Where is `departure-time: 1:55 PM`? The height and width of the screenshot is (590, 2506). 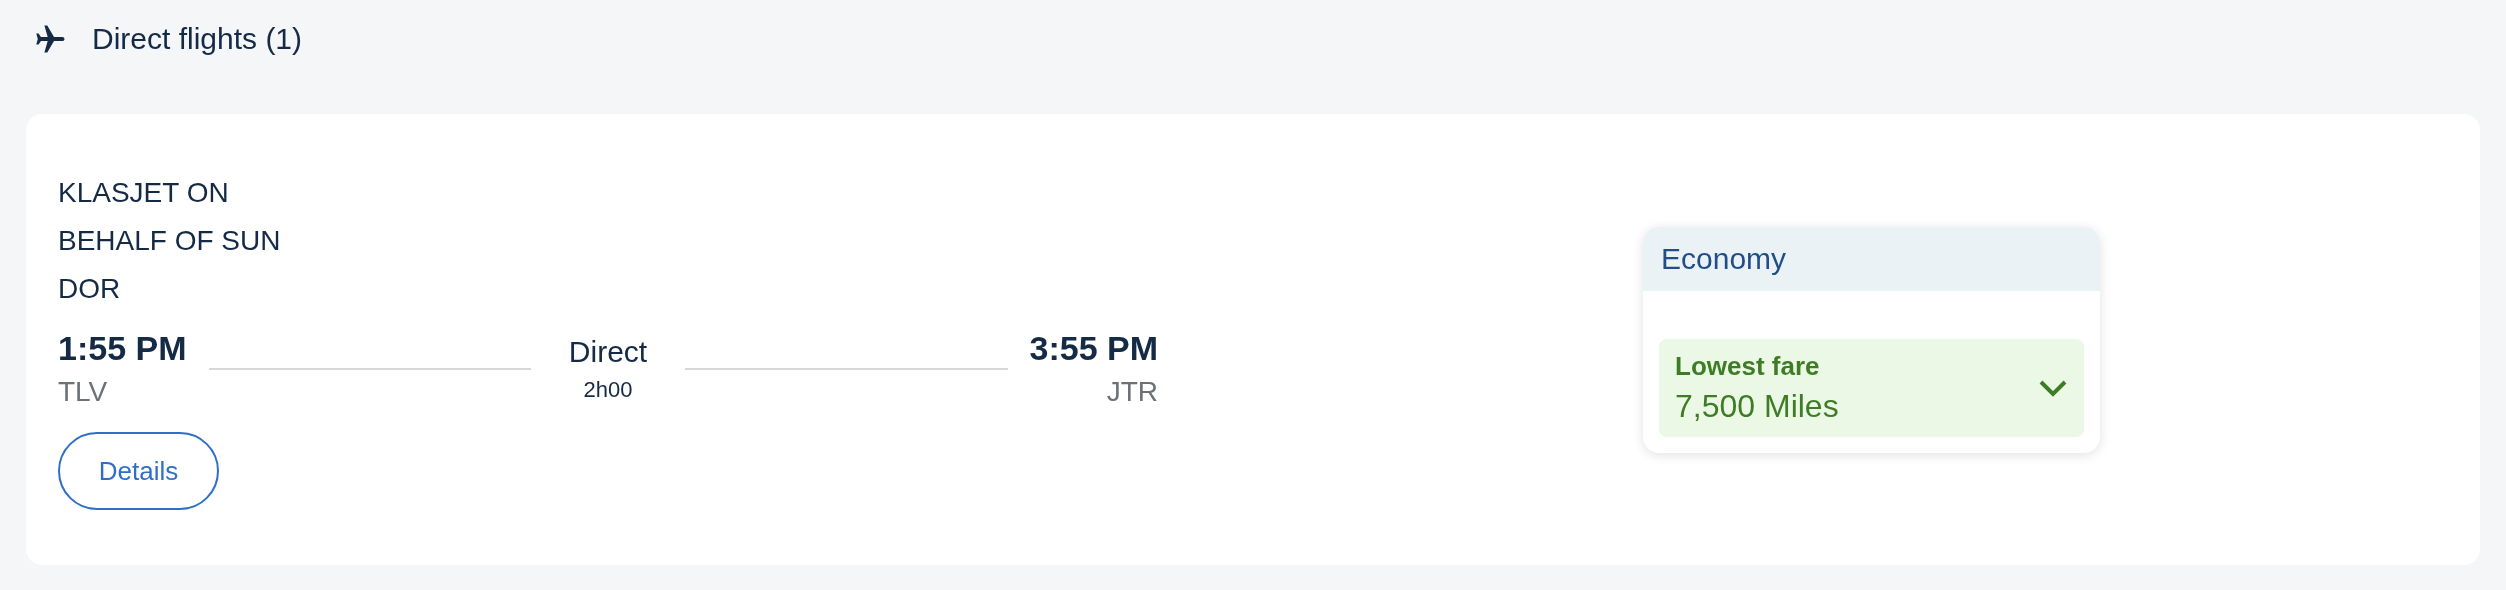
departure-time: 1:55 PM is located at coordinates (122, 348).